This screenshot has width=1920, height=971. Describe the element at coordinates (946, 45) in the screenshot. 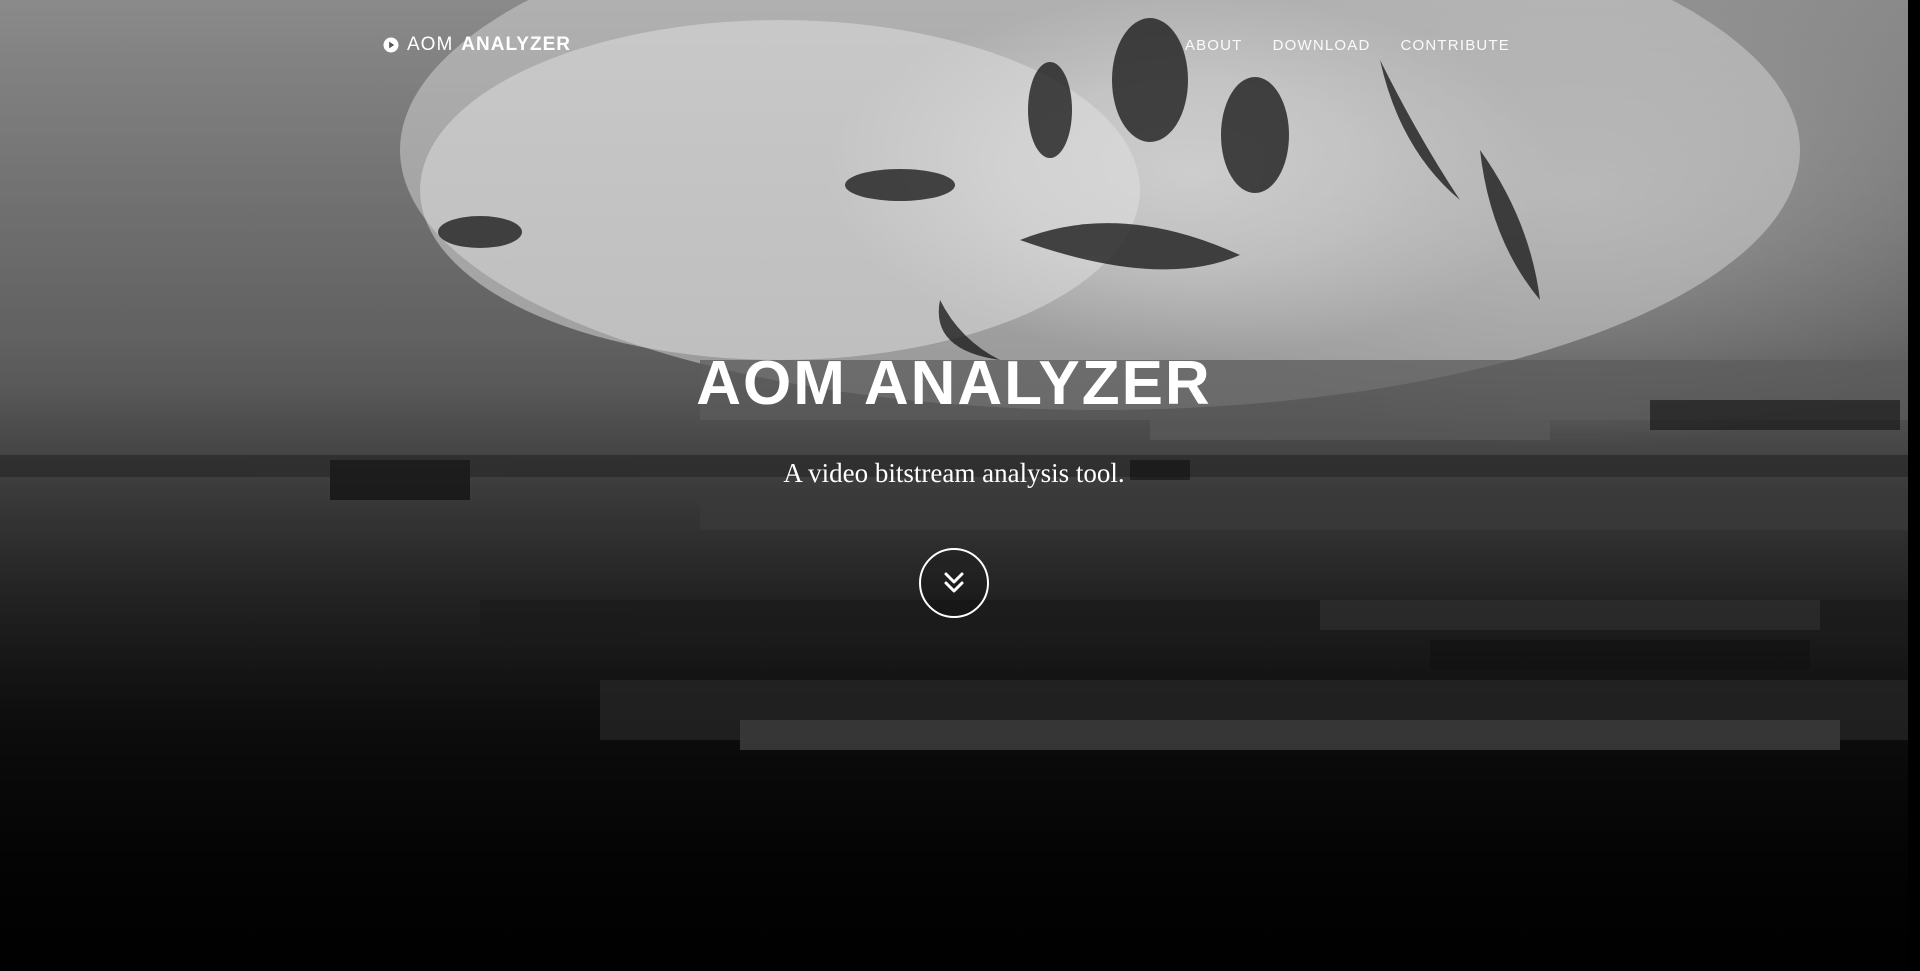

I see `top-navbar: AOM ANALYZER ABOUT DOWNLOAD CONTRIBUTE` at that location.